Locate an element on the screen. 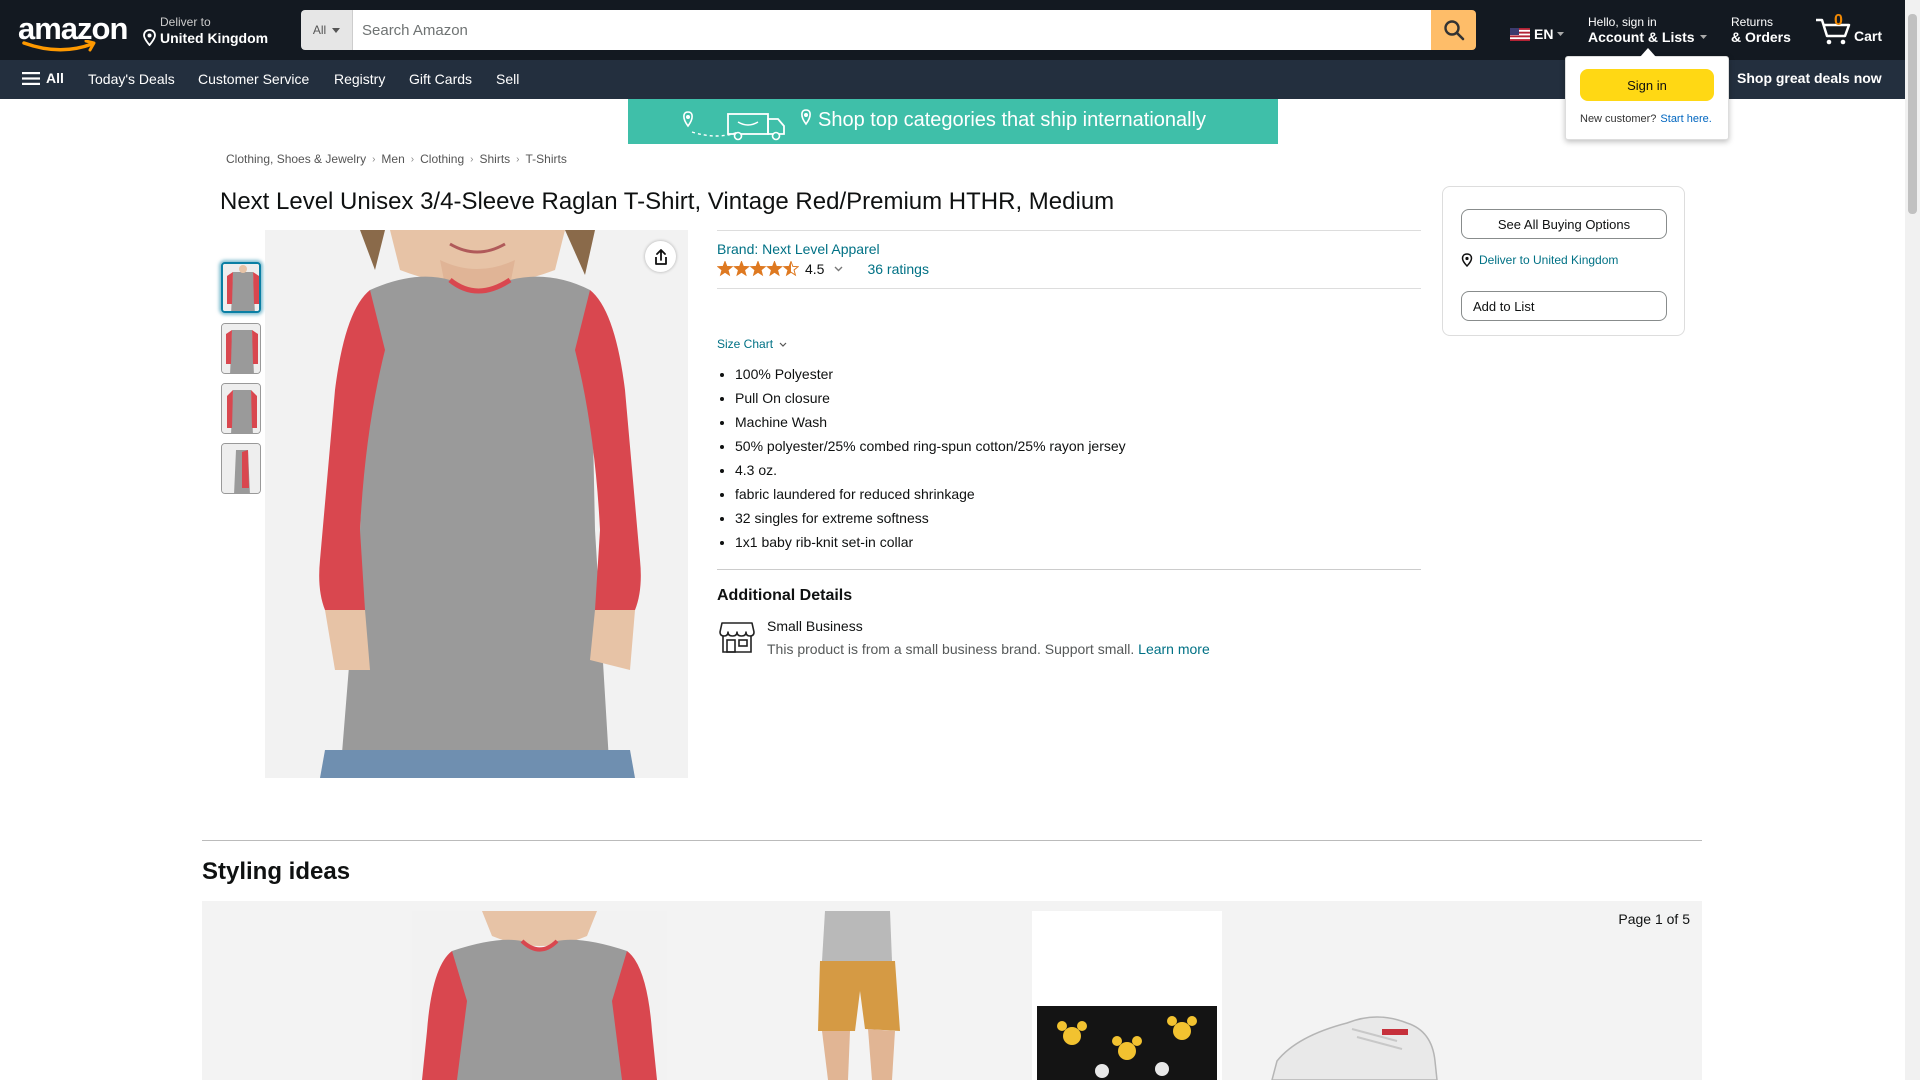 This screenshot has height=1080, width=1920. deliver-label: Deliver to is located at coordinates (185, 22).